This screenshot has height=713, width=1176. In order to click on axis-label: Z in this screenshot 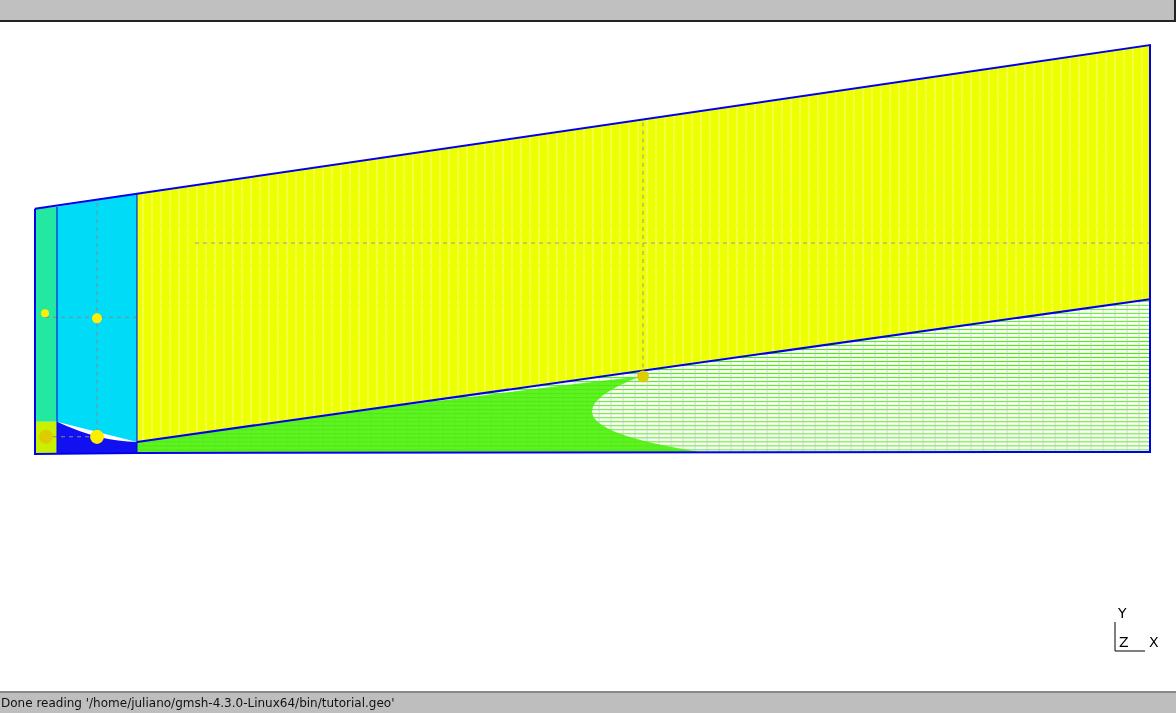, I will do `click(1124, 642)`.